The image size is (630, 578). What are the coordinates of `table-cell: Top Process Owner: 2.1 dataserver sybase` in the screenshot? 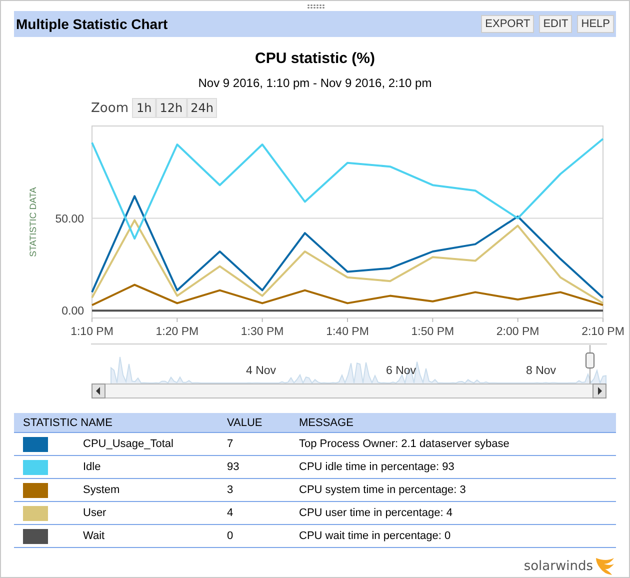 It's located at (404, 444).